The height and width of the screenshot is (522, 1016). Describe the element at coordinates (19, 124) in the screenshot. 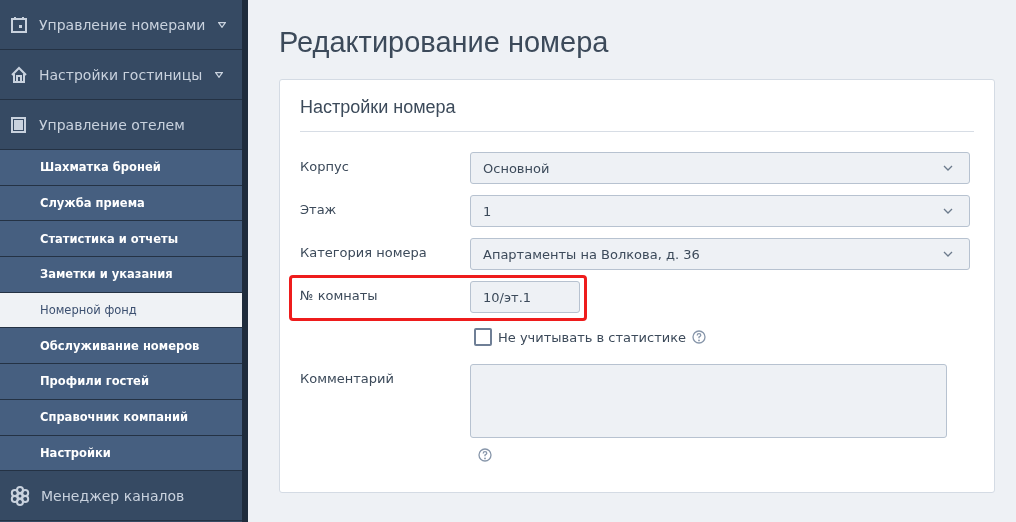

I see `grid-icon` at that location.